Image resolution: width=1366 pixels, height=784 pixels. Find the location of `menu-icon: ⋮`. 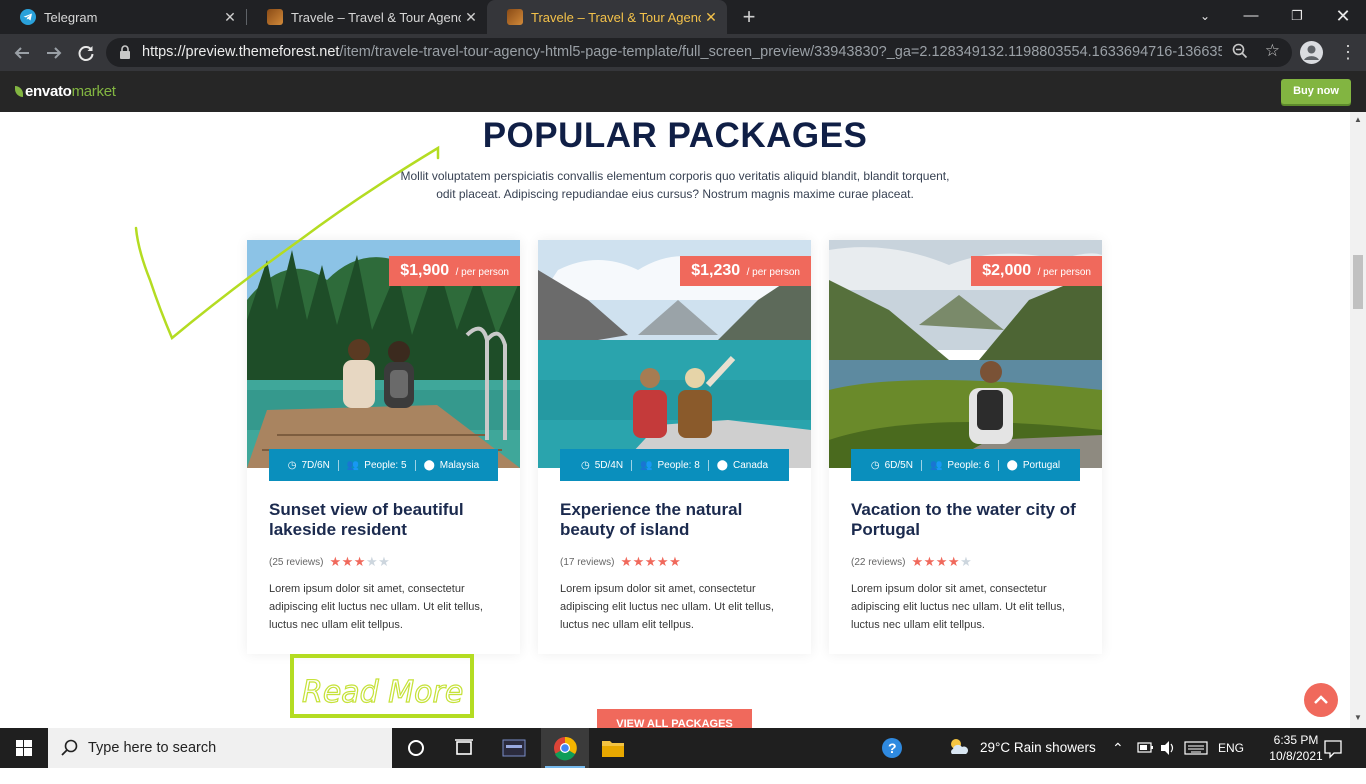

menu-icon: ⋮ is located at coordinates (1348, 52).